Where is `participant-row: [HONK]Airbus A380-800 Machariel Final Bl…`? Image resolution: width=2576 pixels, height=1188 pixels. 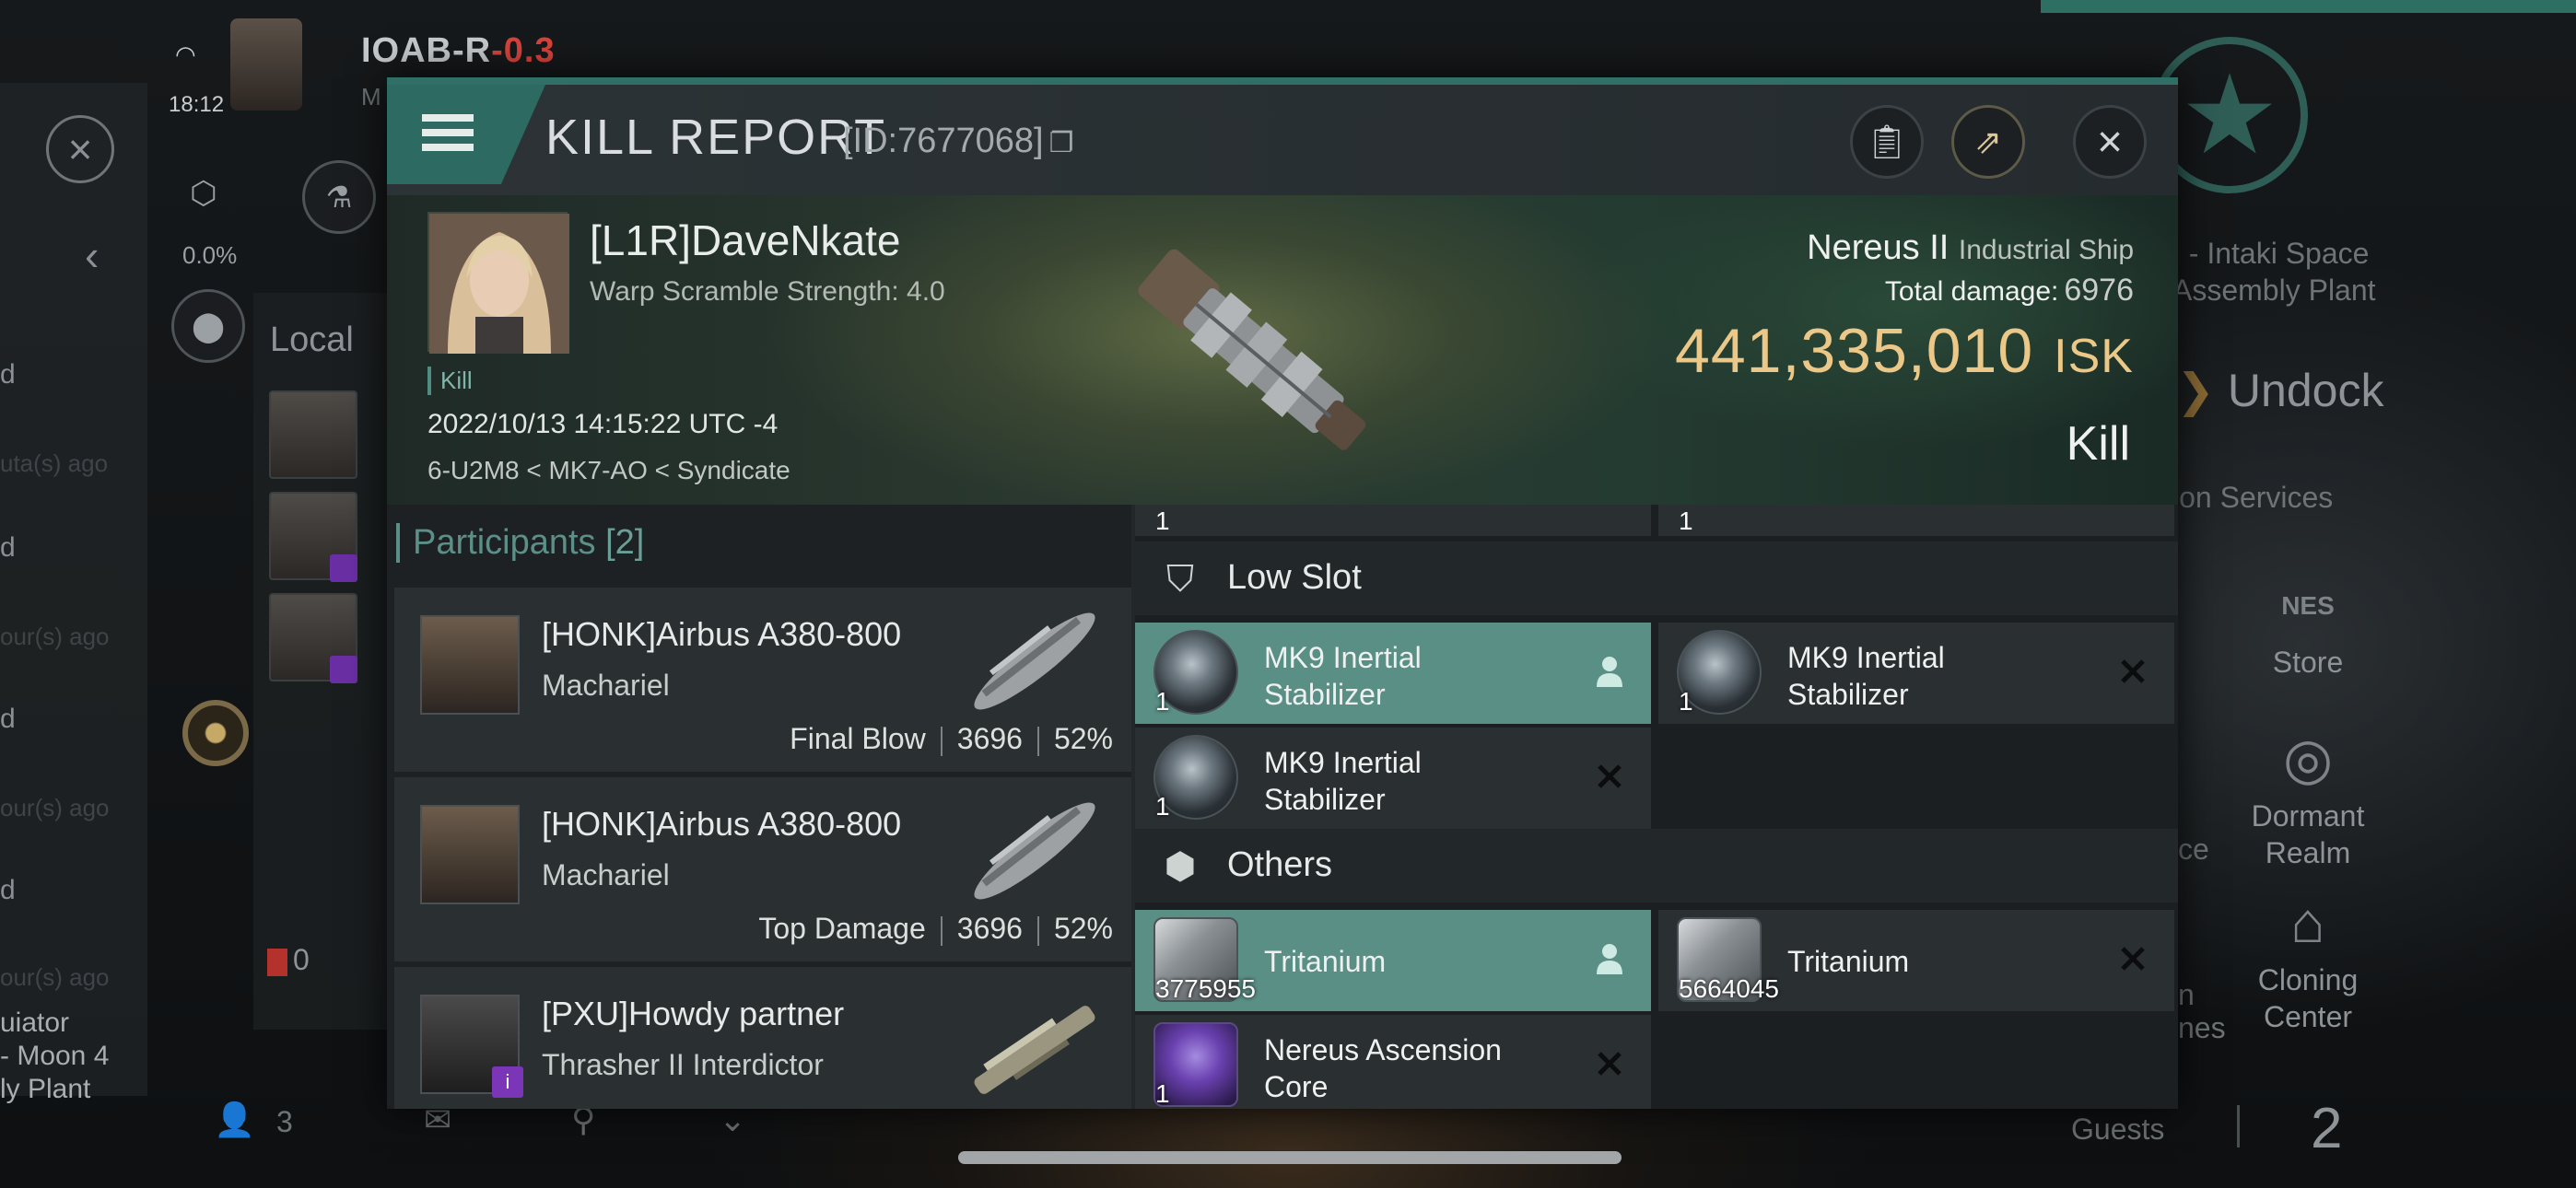
participant-row: [HONK]Airbus A380-800 Machariel Final Bl… is located at coordinates (762, 680).